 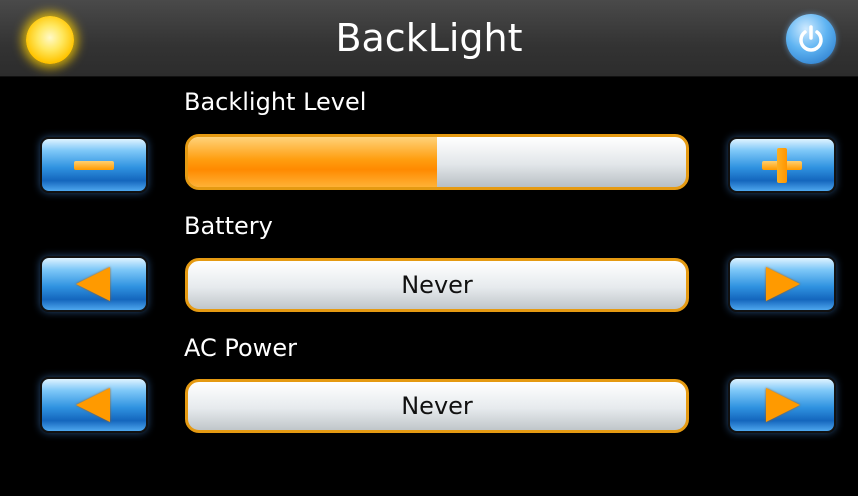 I want to click on minus-icon, so click(x=94, y=165).